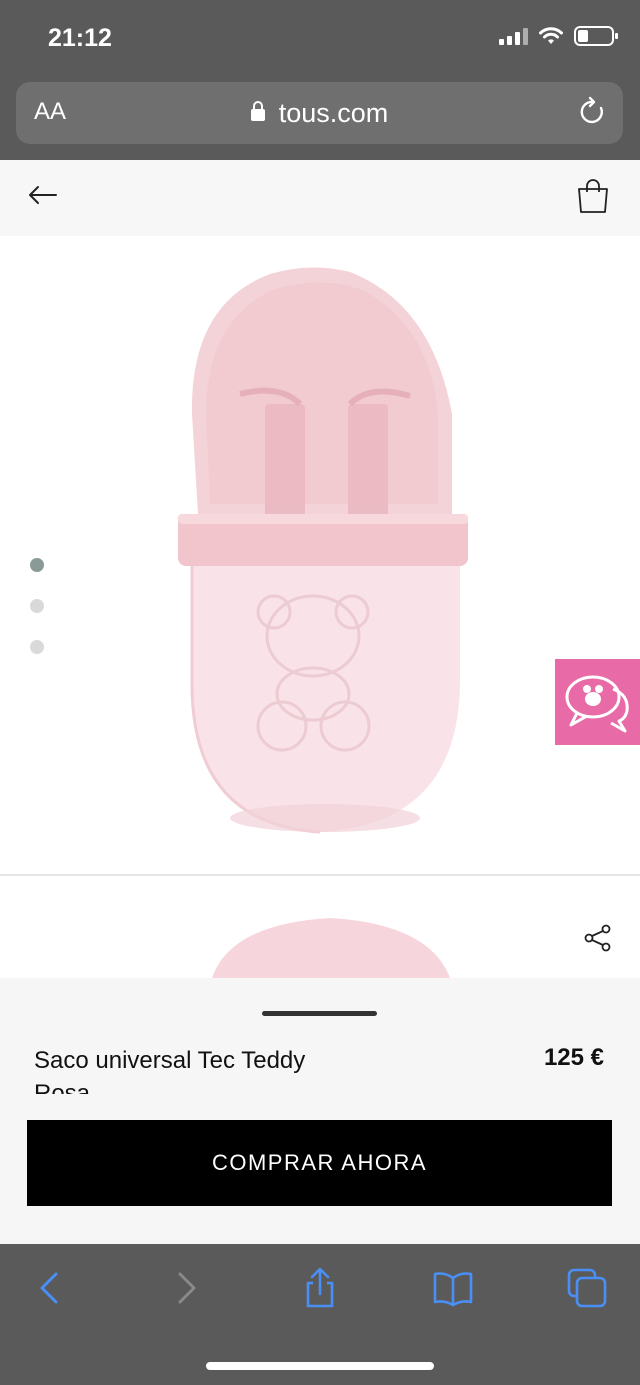  Describe the element at coordinates (320, 198) in the screenshot. I see `app-header` at that location.